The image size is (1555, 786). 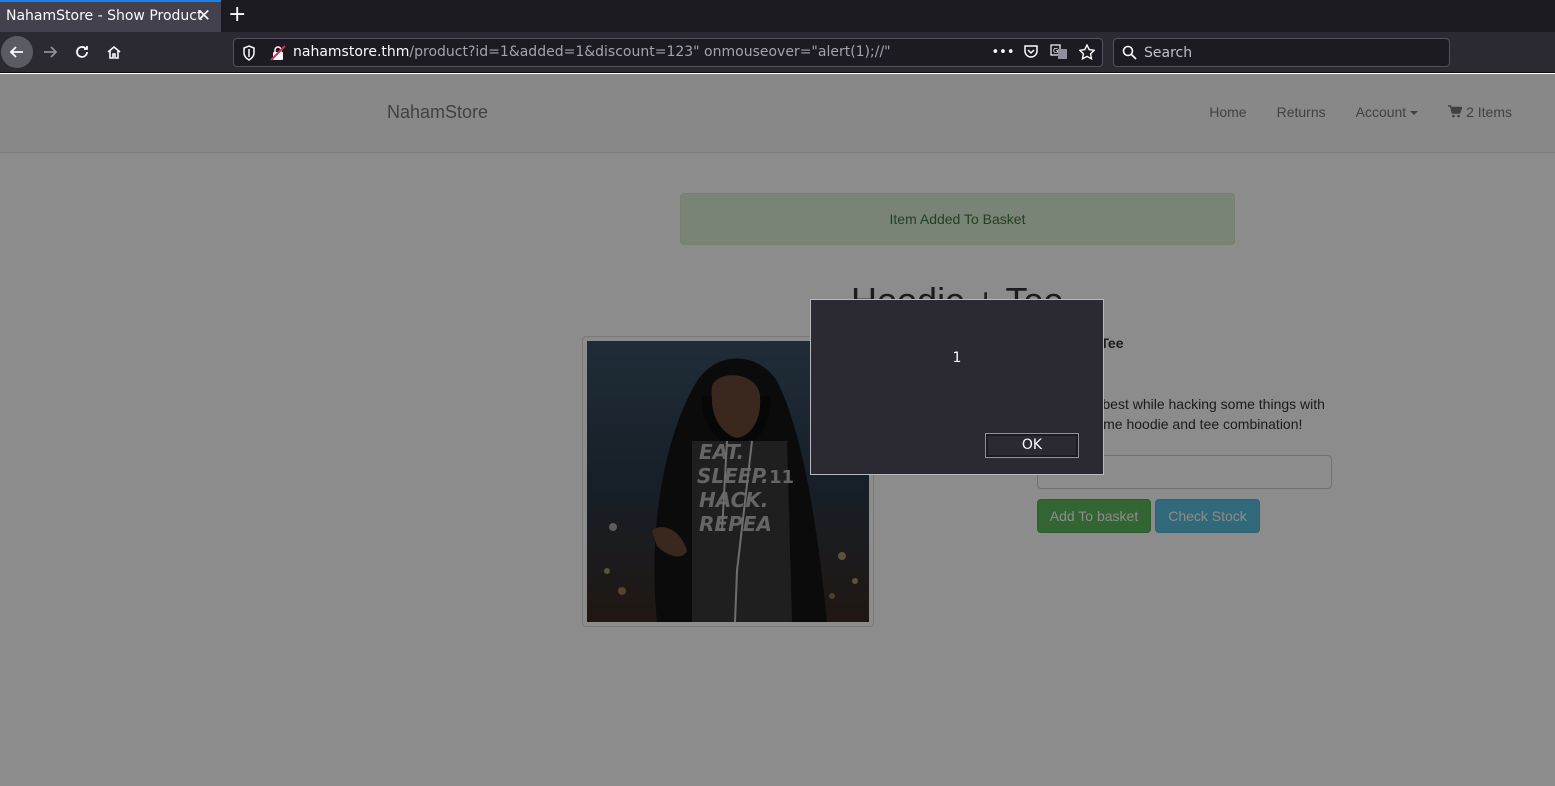 I want to click on translate-icon: G, so click(x=1059, y=52).